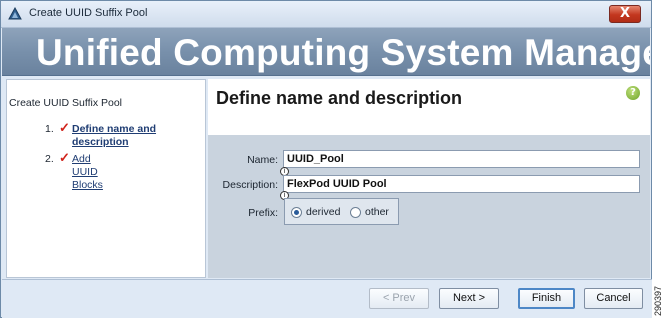 Image resolution: width=668 pixels, height=318 pixels. What do you see at coordinates (323, 212) in the screenshot?
I see `radio-label-derived: derived` at bounding box center [323, 212].